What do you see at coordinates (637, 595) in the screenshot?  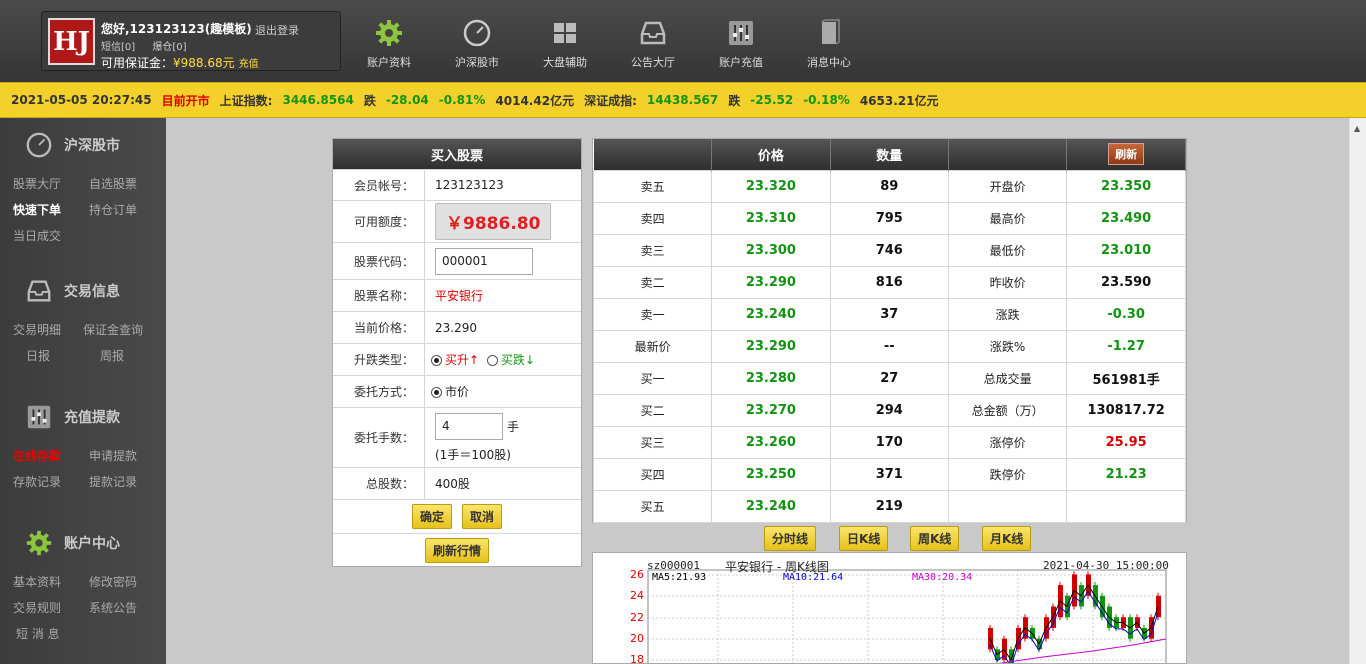 I see `y-tick: 24` at bounding box center [637, 595].